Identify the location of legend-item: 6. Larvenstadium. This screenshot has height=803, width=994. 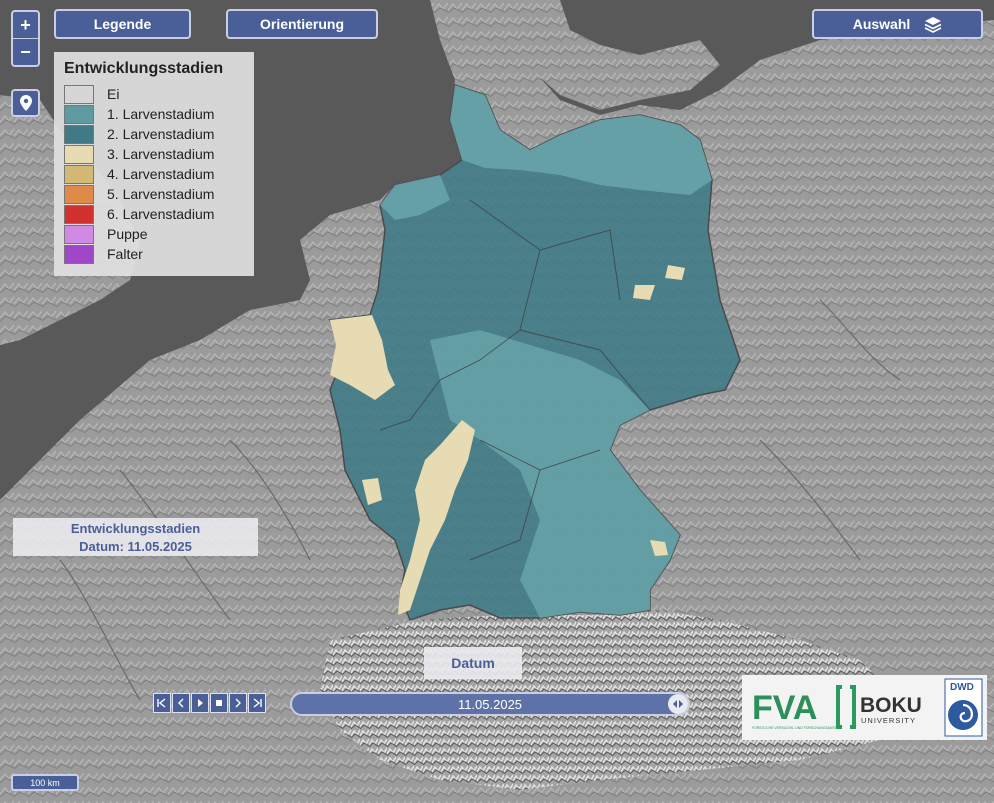
(154, 214).